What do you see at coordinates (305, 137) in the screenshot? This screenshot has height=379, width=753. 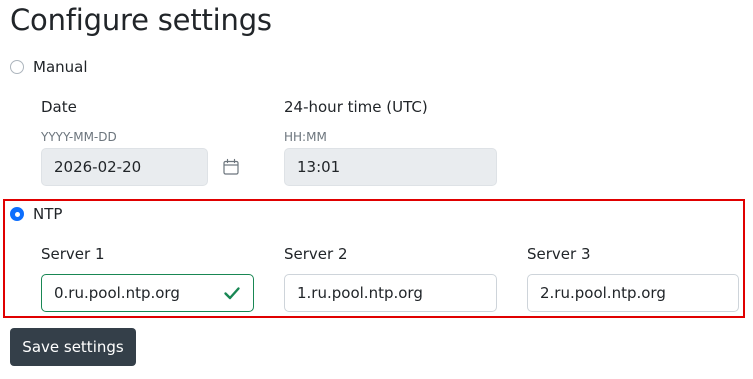 I see `time-format-hint: HH:MM` at bounding box center [305, 137].